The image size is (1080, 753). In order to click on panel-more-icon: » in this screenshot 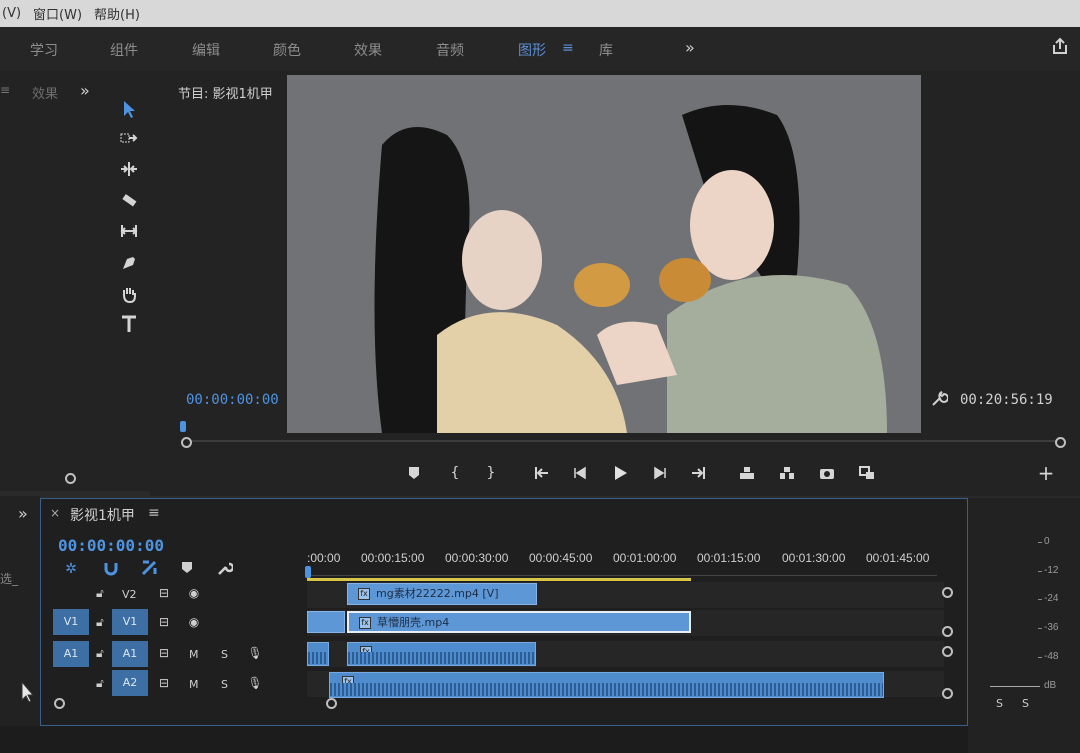, I will do `click(85, 90)`.